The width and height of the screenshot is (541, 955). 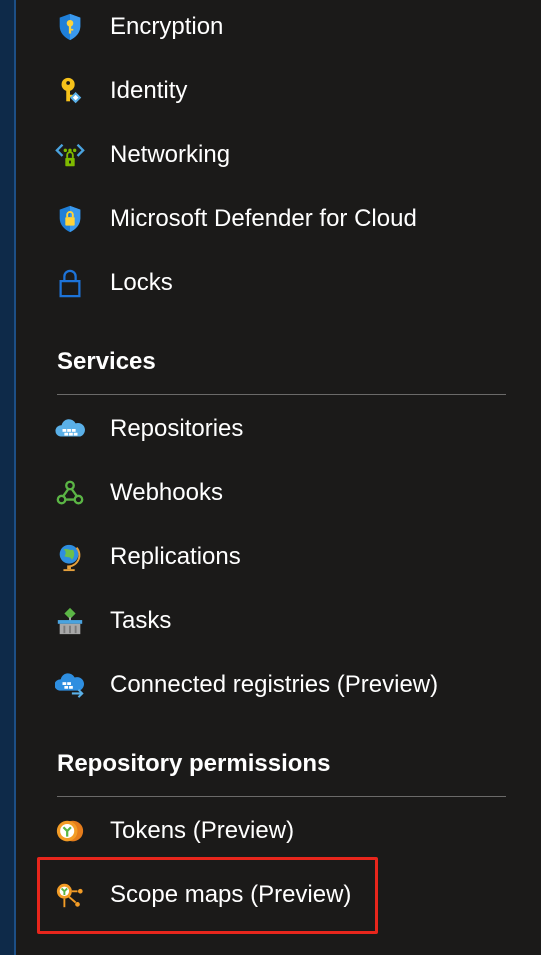 I want to click on menu-item-label: Tasks, so click(x=141, y=620).